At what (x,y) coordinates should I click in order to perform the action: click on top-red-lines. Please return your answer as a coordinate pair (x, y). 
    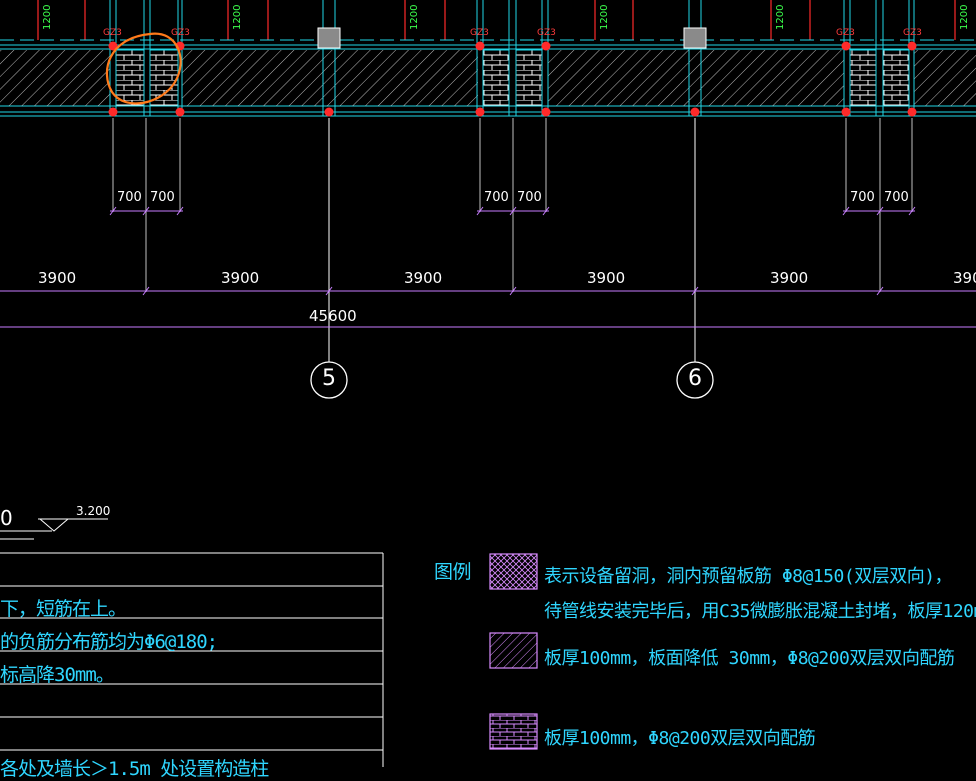
    Looking at the image, I should click on (496, 20).